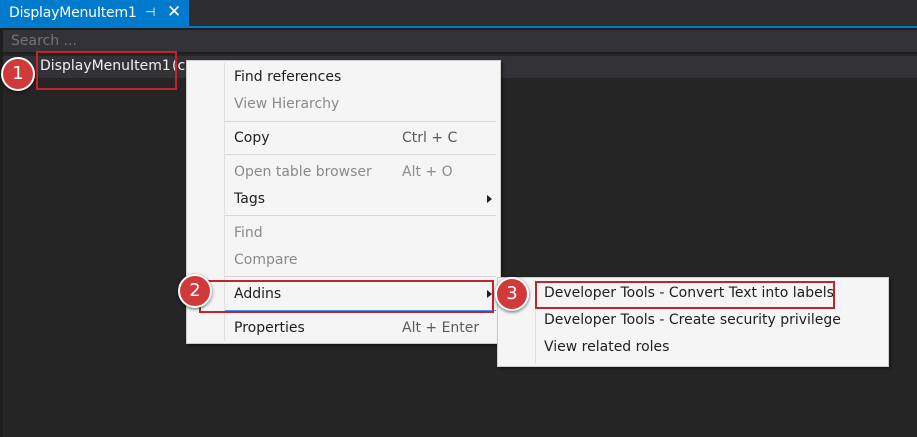  I want to click on menu-item-label: Compare, so click(266, 260).